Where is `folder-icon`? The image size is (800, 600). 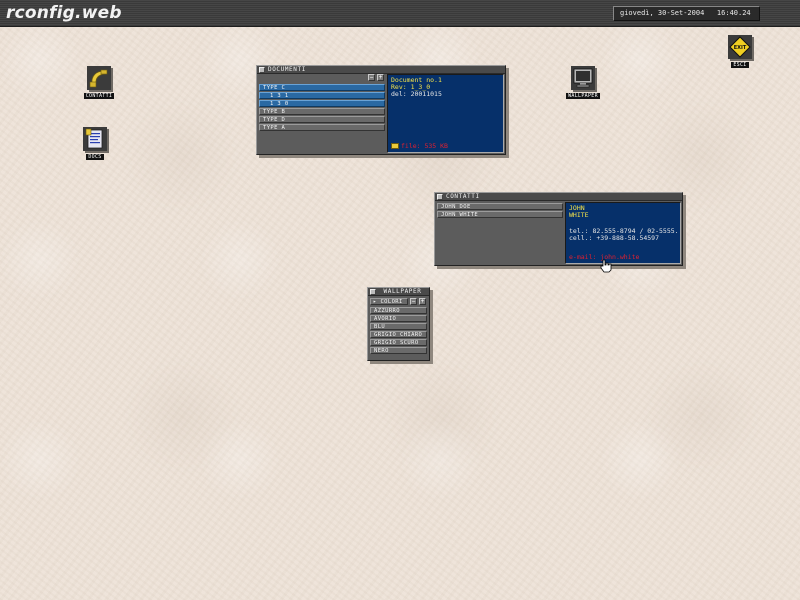
folder-icon is located at coordinates (395, 146).